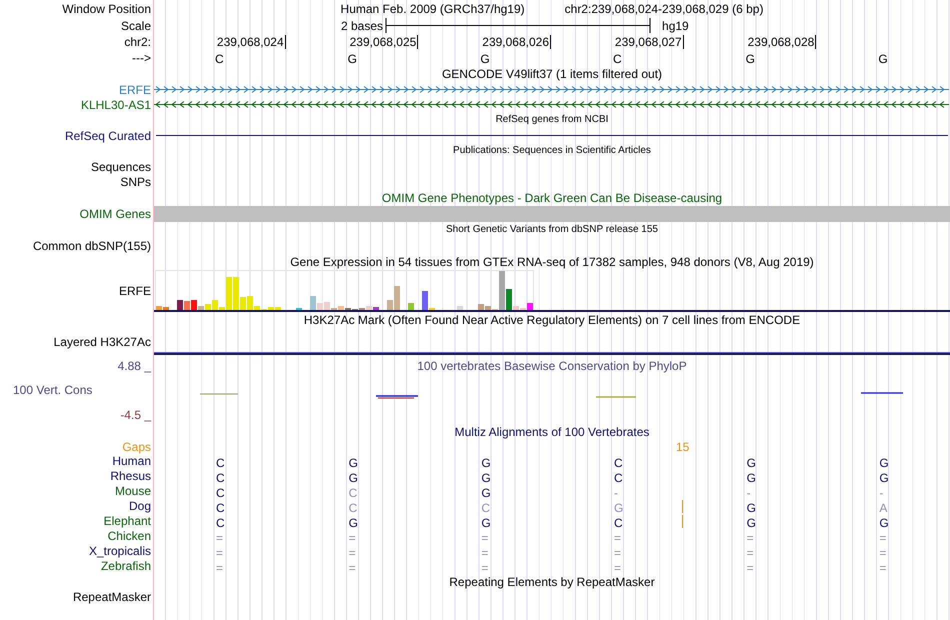 The height and width of the screenshot is (620, 950). Describe the element at coordinates (552, 74) in the screenshot. I see `track-title: GENCODE V49lift37 (1 items filtered out)` at that location.